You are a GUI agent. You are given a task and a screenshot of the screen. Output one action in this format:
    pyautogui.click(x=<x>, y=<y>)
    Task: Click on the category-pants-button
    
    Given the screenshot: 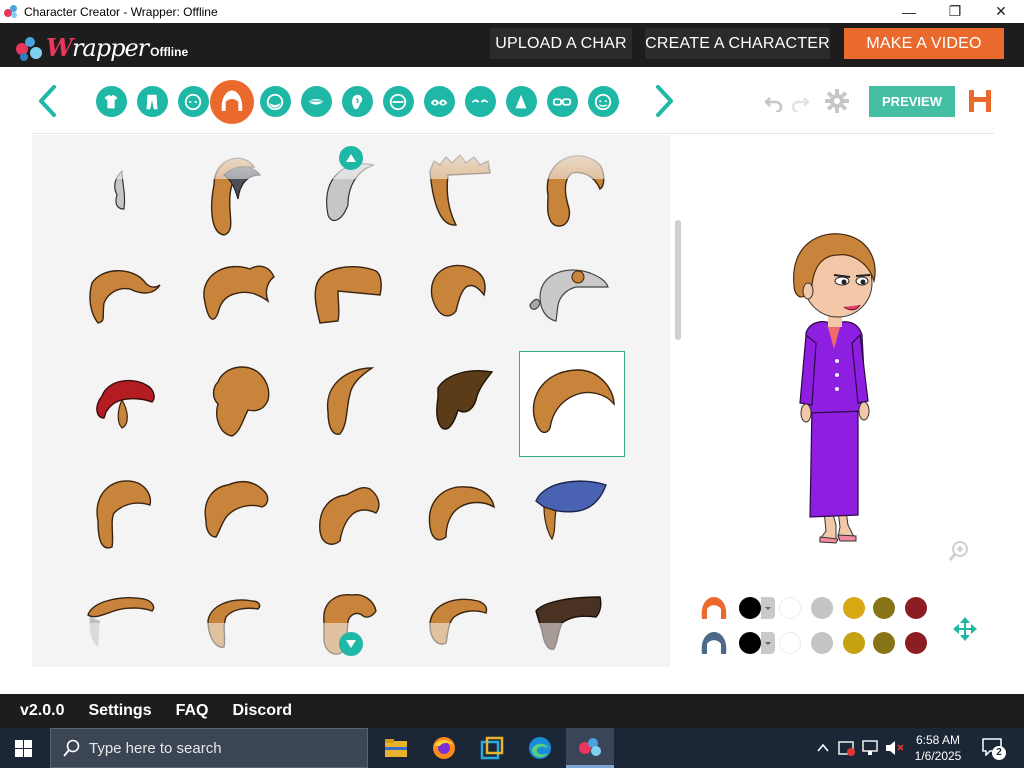 What is the action you would take?
    pyautogui.click(x=152, y=101)
    